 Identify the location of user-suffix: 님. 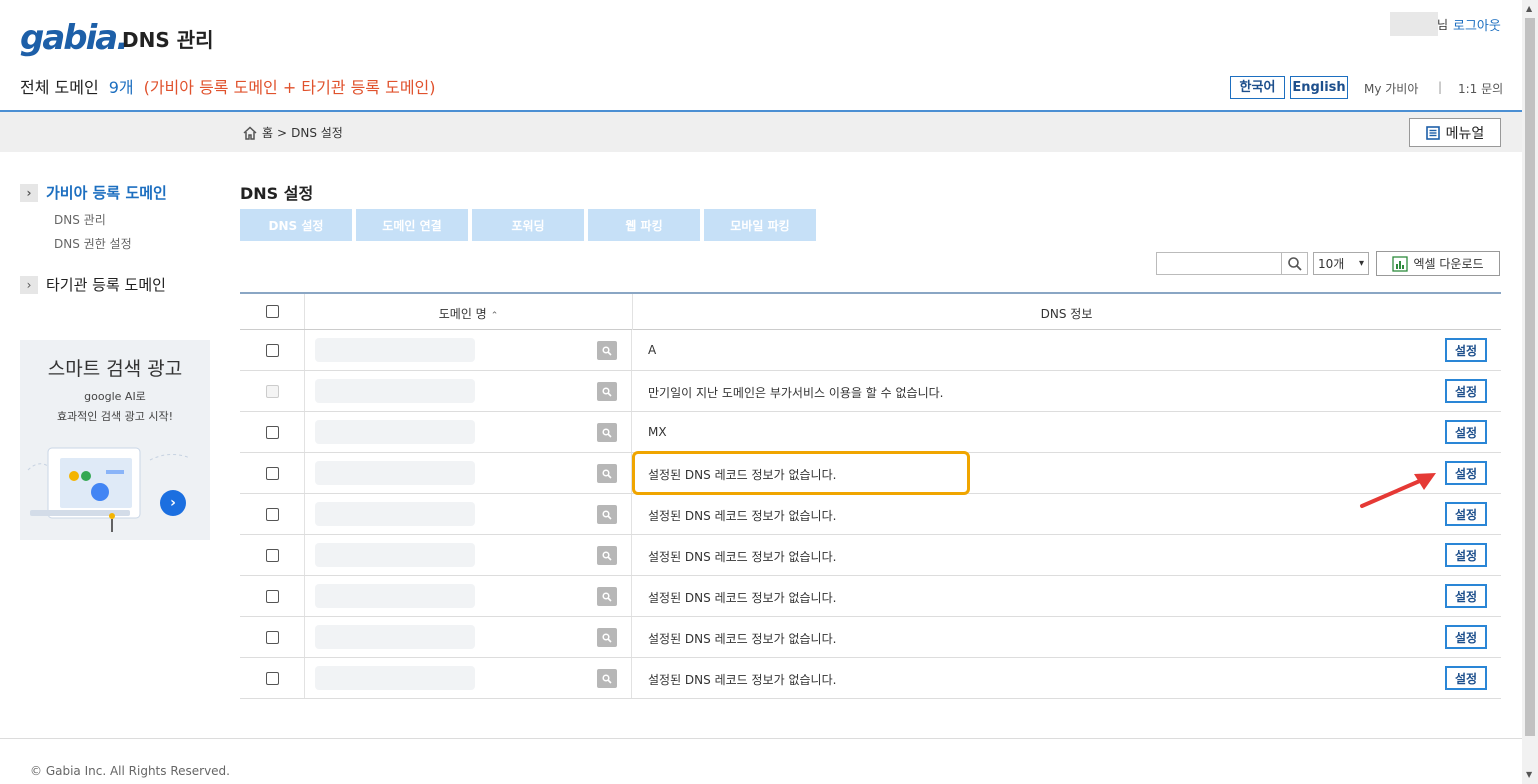
(1443, 25).